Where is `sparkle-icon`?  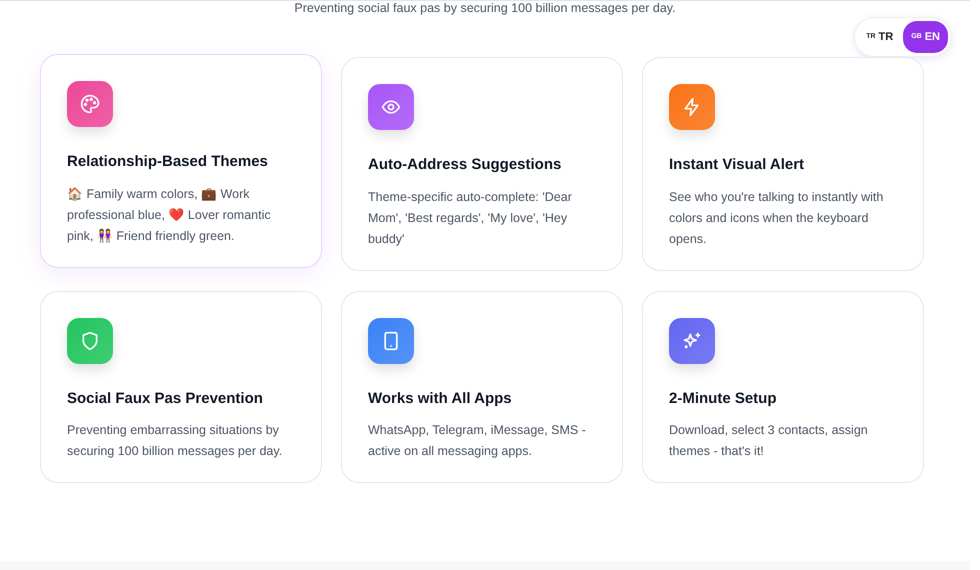
sparkle-icon is located at coordinates (692, 340).